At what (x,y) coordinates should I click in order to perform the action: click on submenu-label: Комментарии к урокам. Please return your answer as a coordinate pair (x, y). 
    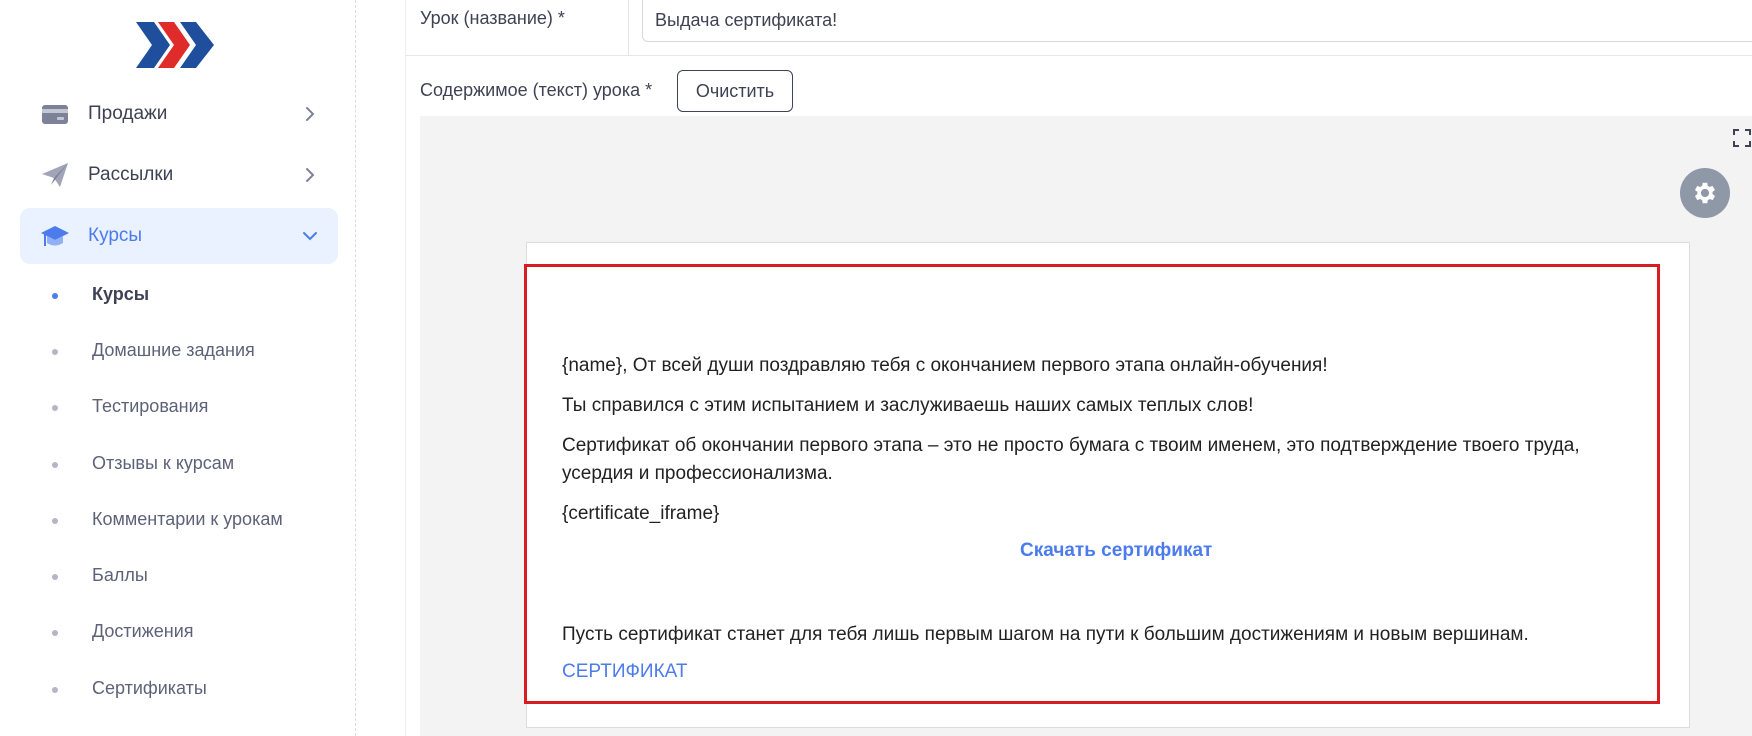
    Looking at the image, I should click on (187, 519).